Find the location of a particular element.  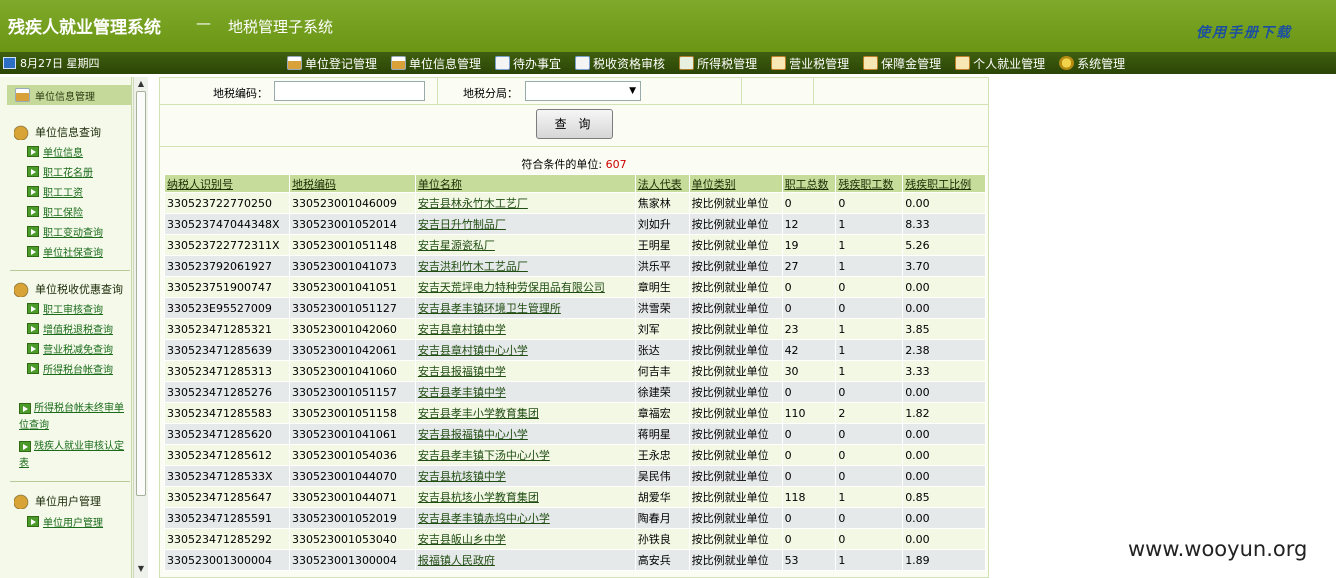

table-cell: 42 is located at coordinates (809, 350).